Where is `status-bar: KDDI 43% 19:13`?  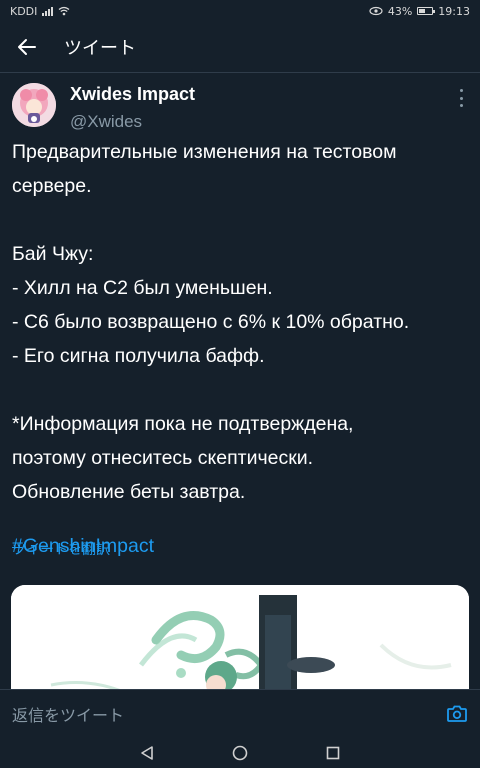
status-bar: KDDI 43% 19:13 is located at coordinates (240, 11).